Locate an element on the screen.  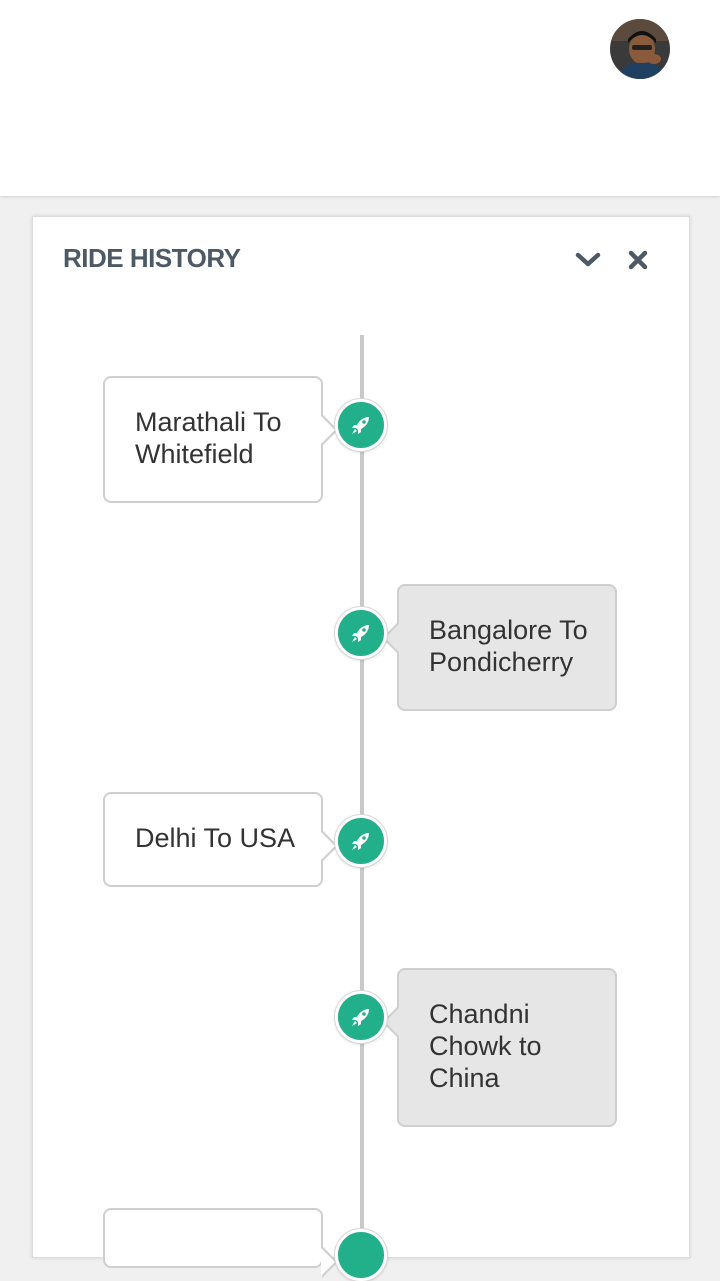
chevron-down-icon is located at coordinates (588, 259).